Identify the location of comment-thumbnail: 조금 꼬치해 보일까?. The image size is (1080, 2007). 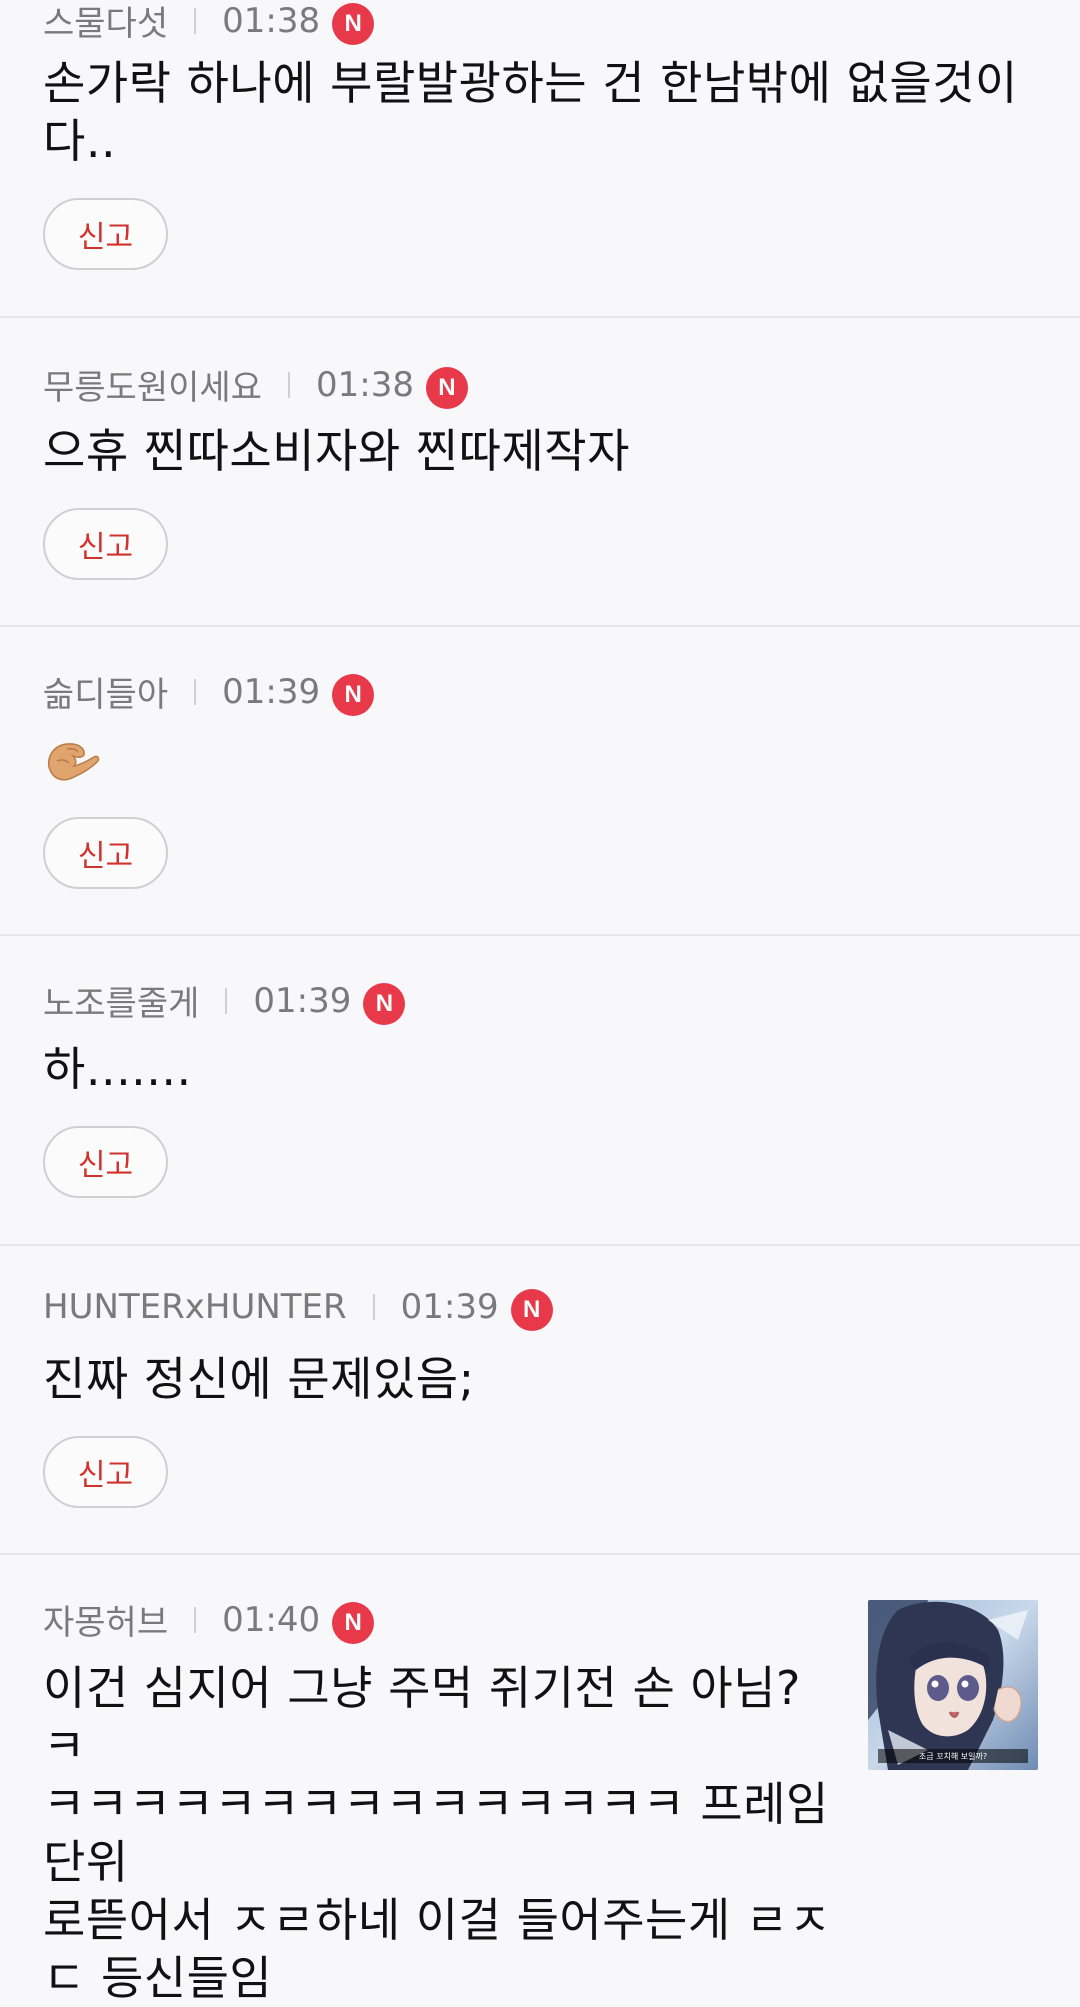
(953, 1685).